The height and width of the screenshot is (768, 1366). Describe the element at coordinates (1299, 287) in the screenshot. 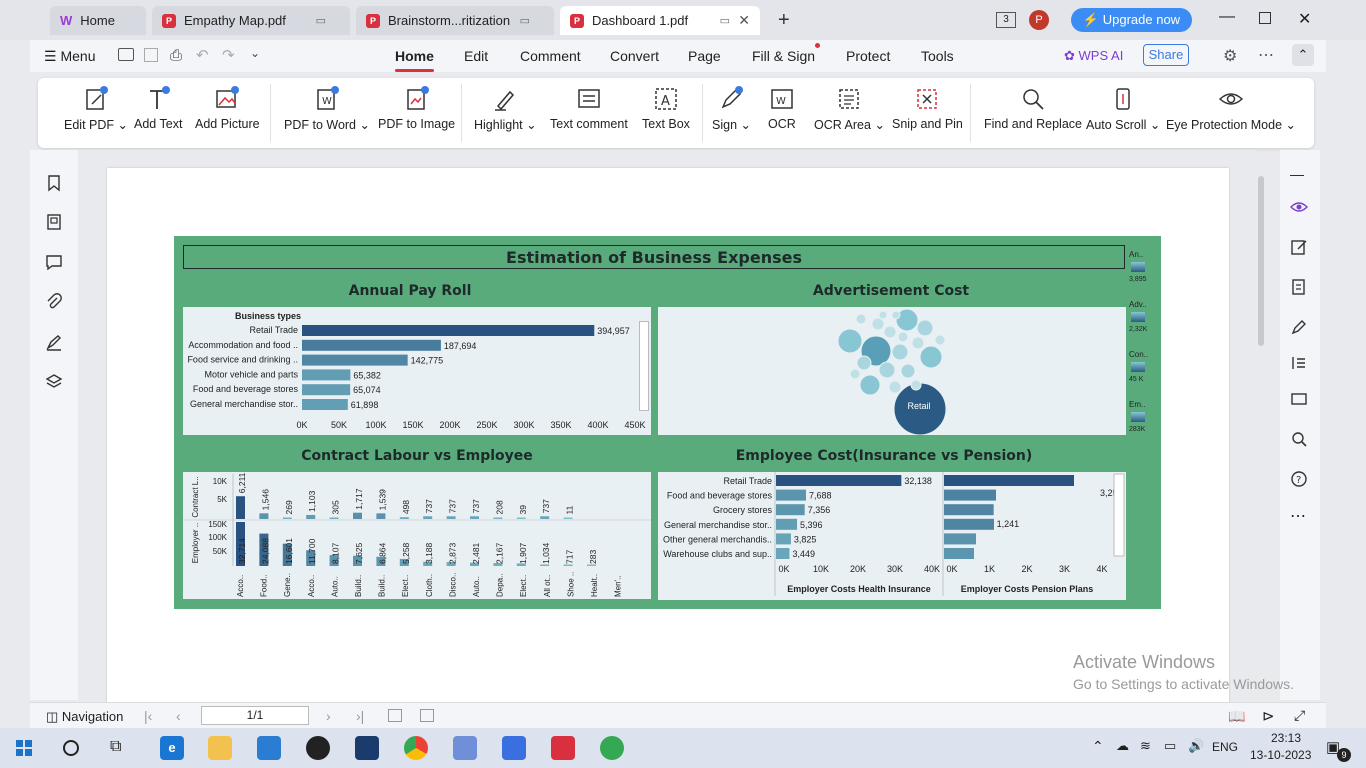

I see `document-tools-icon` at that location.